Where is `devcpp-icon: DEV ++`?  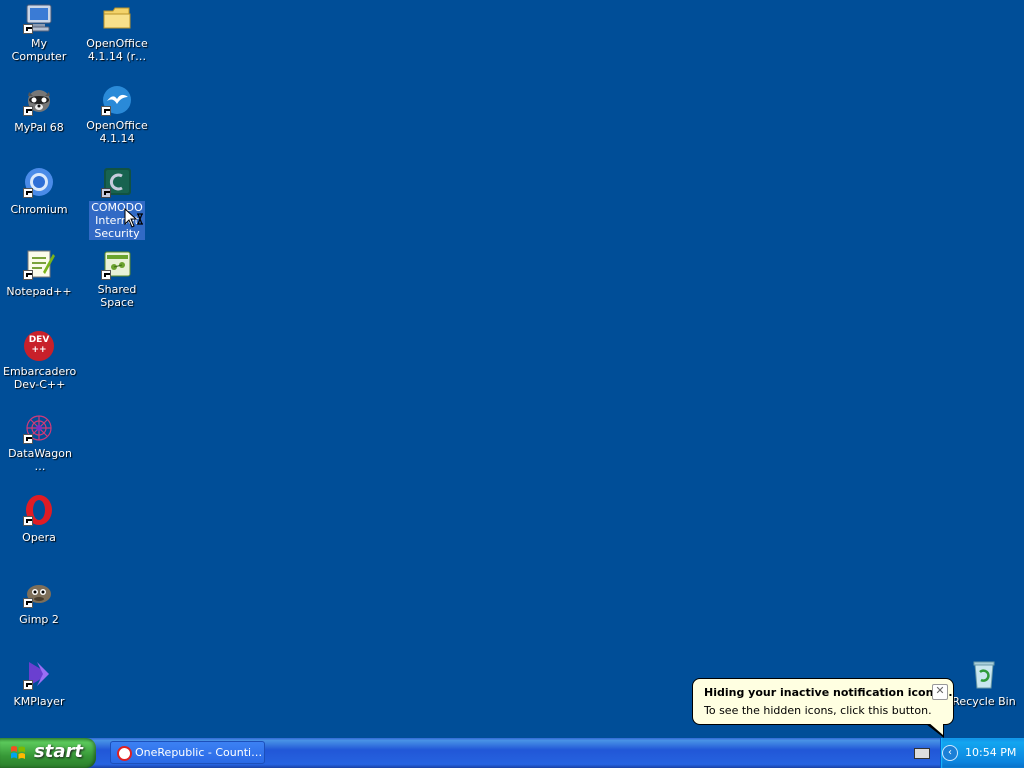
devcpp-icon: DEV ++ is located at coordinates (39, 346).